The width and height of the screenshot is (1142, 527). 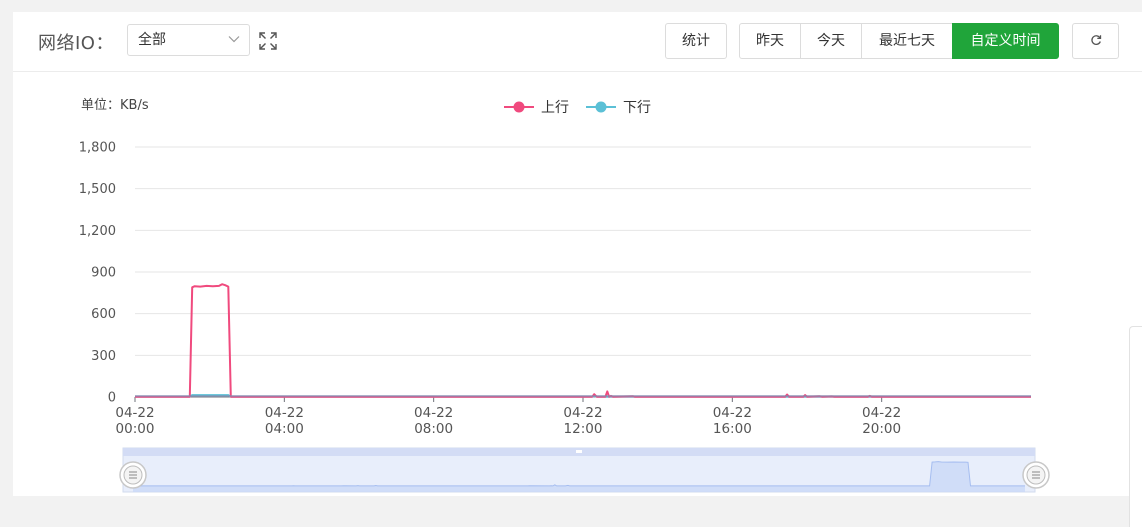 What do you see at coordinates (133, 475) in the screenshot?
I see `zoom-start-handle` at bounding box center [133, 475].